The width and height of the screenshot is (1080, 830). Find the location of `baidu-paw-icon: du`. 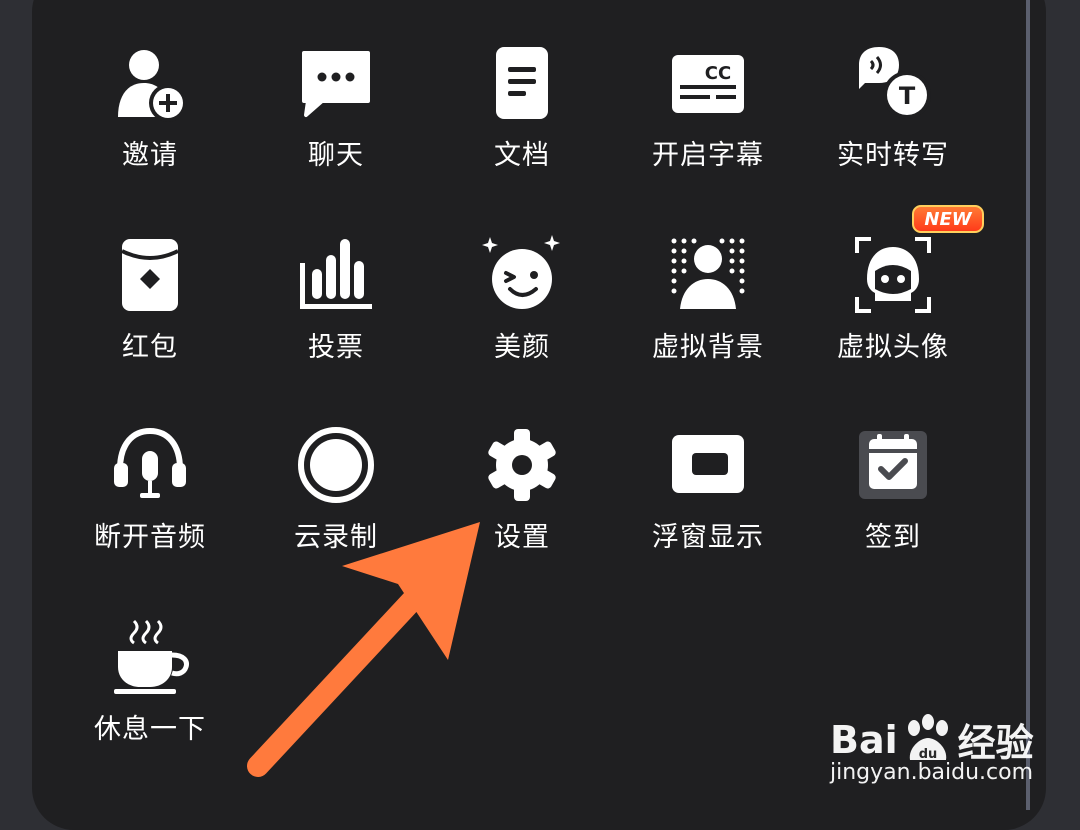

baidu-paw-icon: du is located at coordinates (927, 737).